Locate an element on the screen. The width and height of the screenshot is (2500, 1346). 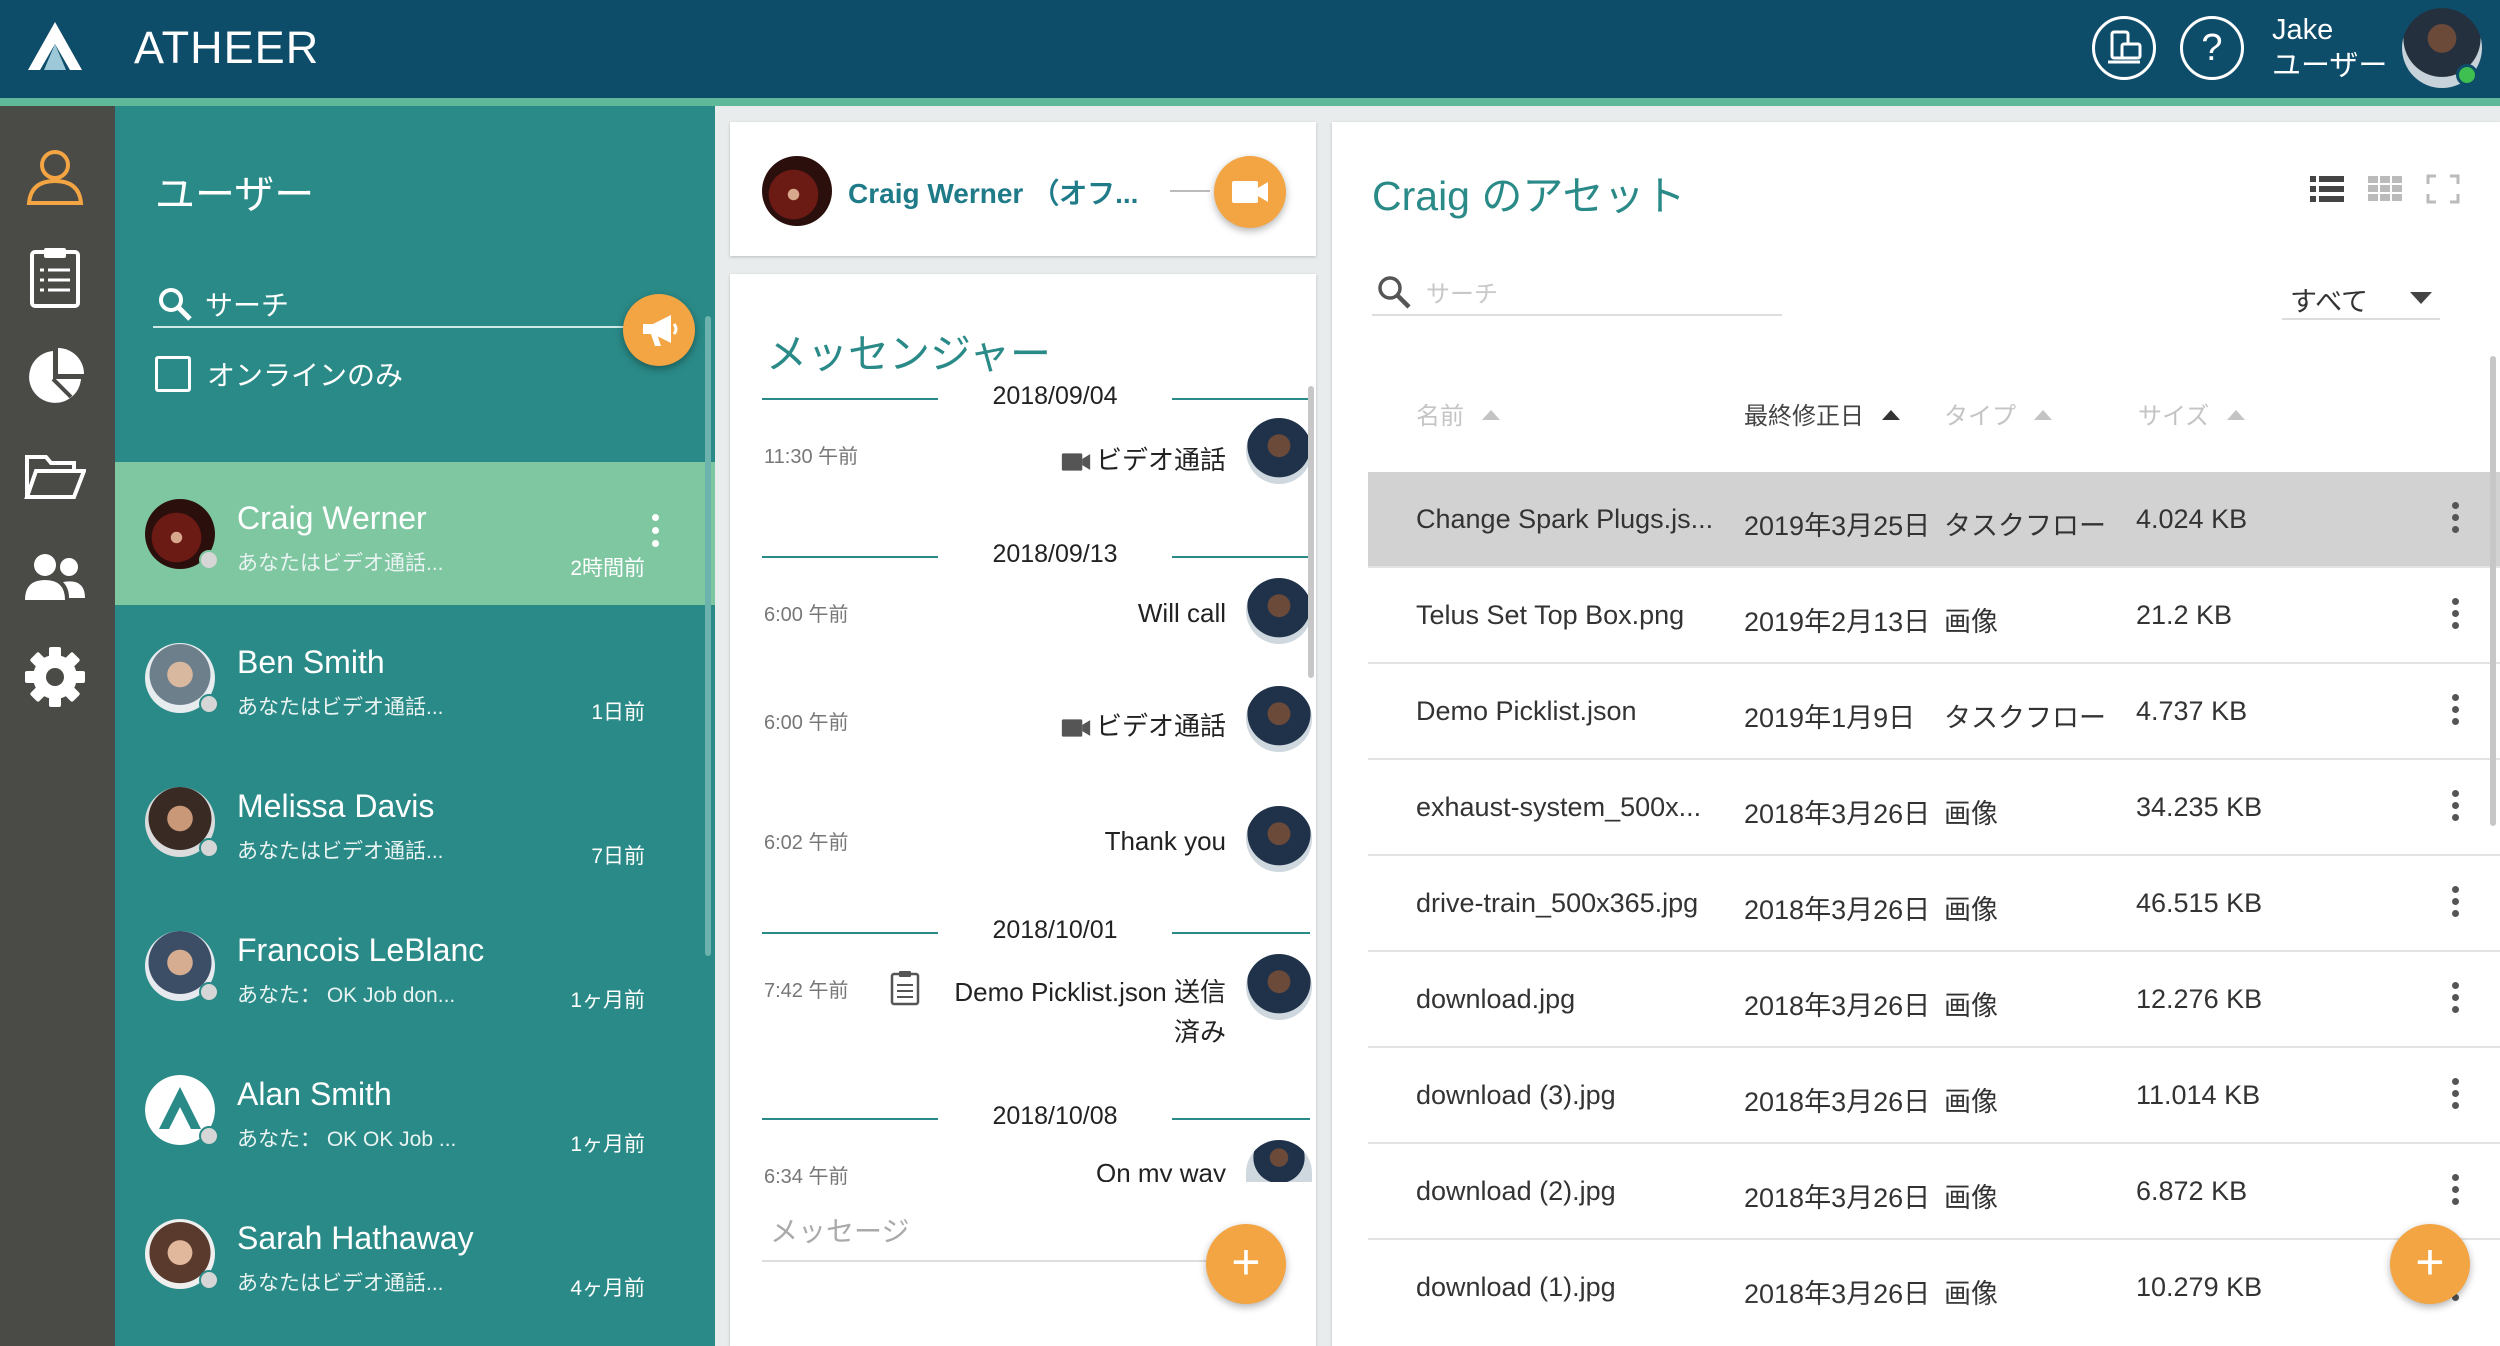
asset-name: Telus Set Top Box.png is located at coordinates (1550, 615).